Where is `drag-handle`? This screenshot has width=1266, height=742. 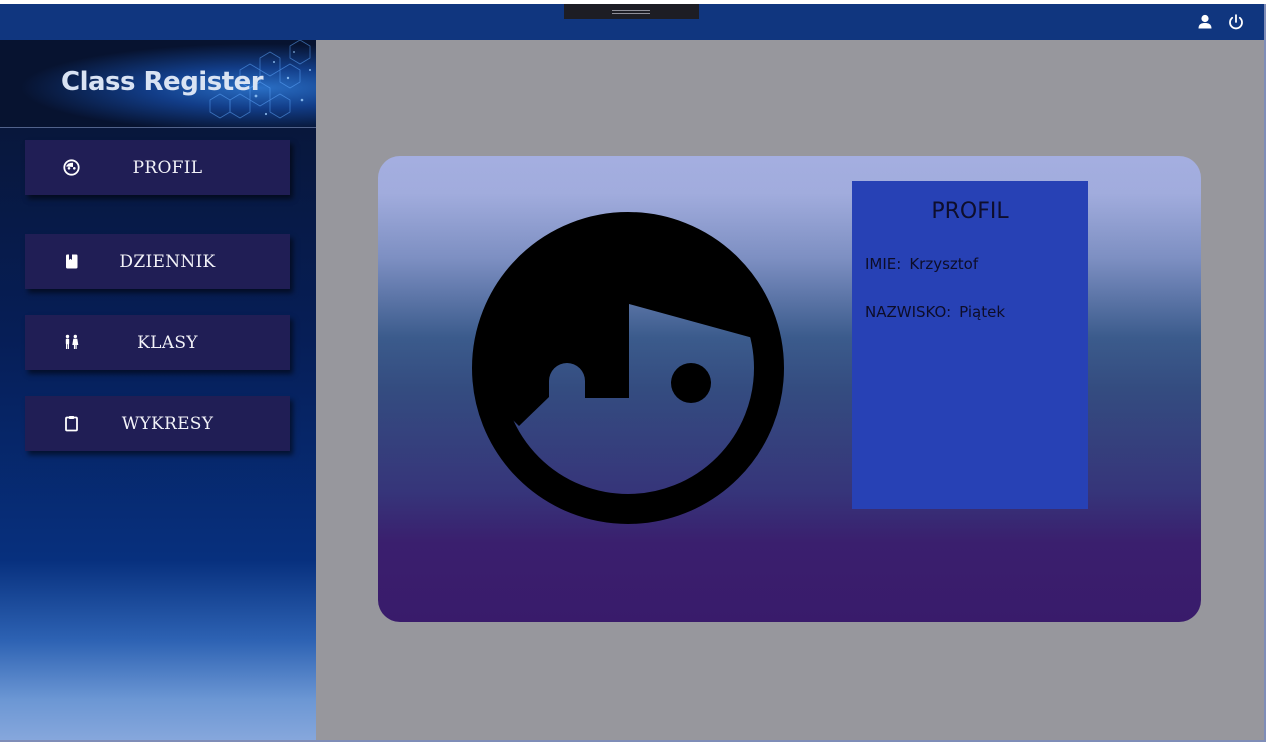
drag-handle is located at coordinates (631, 11).